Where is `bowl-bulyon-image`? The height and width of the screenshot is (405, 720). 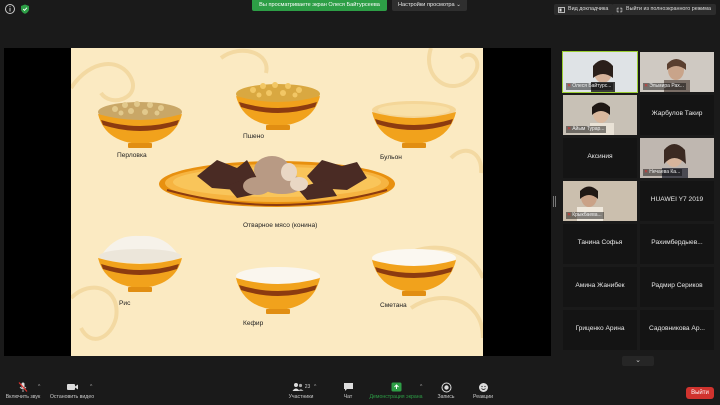
bowl-bulyon-image is located at coordinates (414, 124).